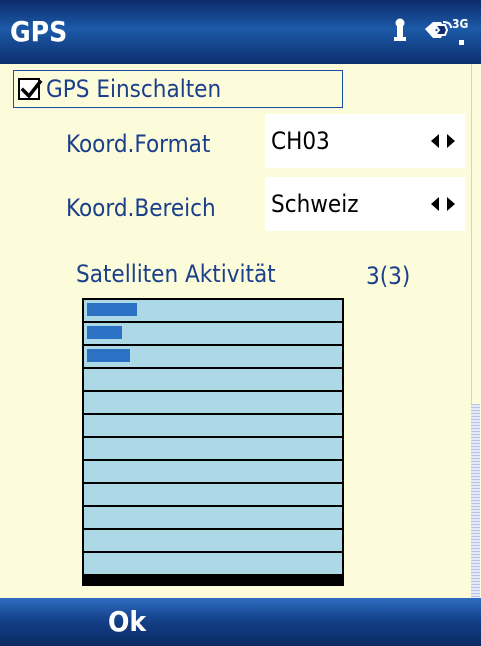 The width and height of the screenshot is (481, 646). What do you see at coordinates (476, 234) in the screenshot?
I see `scrollbar-thumb` at bounding box center [476, 234].